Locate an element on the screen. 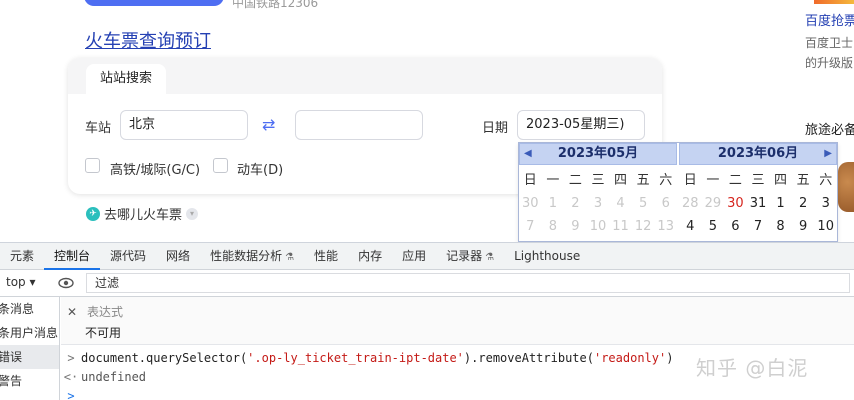  weekday-label: 二 is located at coordinates (735, 180).